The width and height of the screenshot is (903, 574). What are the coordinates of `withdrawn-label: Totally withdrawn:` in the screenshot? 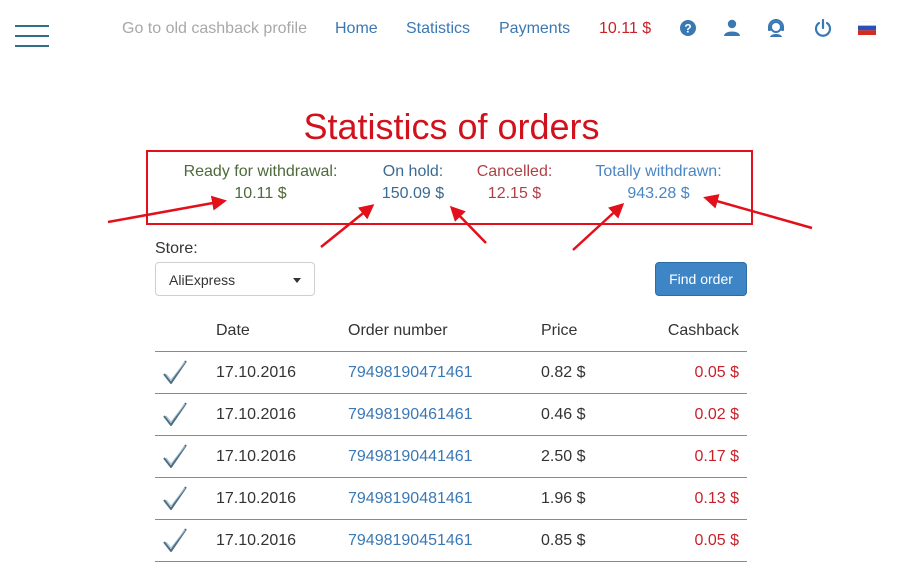 It's located at (658, 171).